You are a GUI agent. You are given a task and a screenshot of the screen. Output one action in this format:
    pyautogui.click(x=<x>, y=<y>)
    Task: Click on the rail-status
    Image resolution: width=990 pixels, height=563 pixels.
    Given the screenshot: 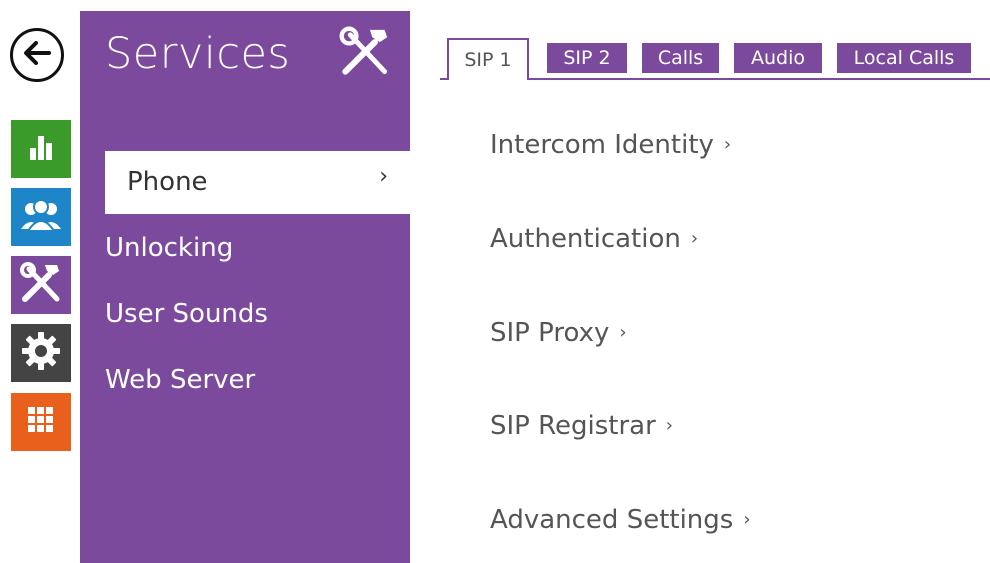 What is the action you would take?
    pyautogui.click(x=41, y=149)
    